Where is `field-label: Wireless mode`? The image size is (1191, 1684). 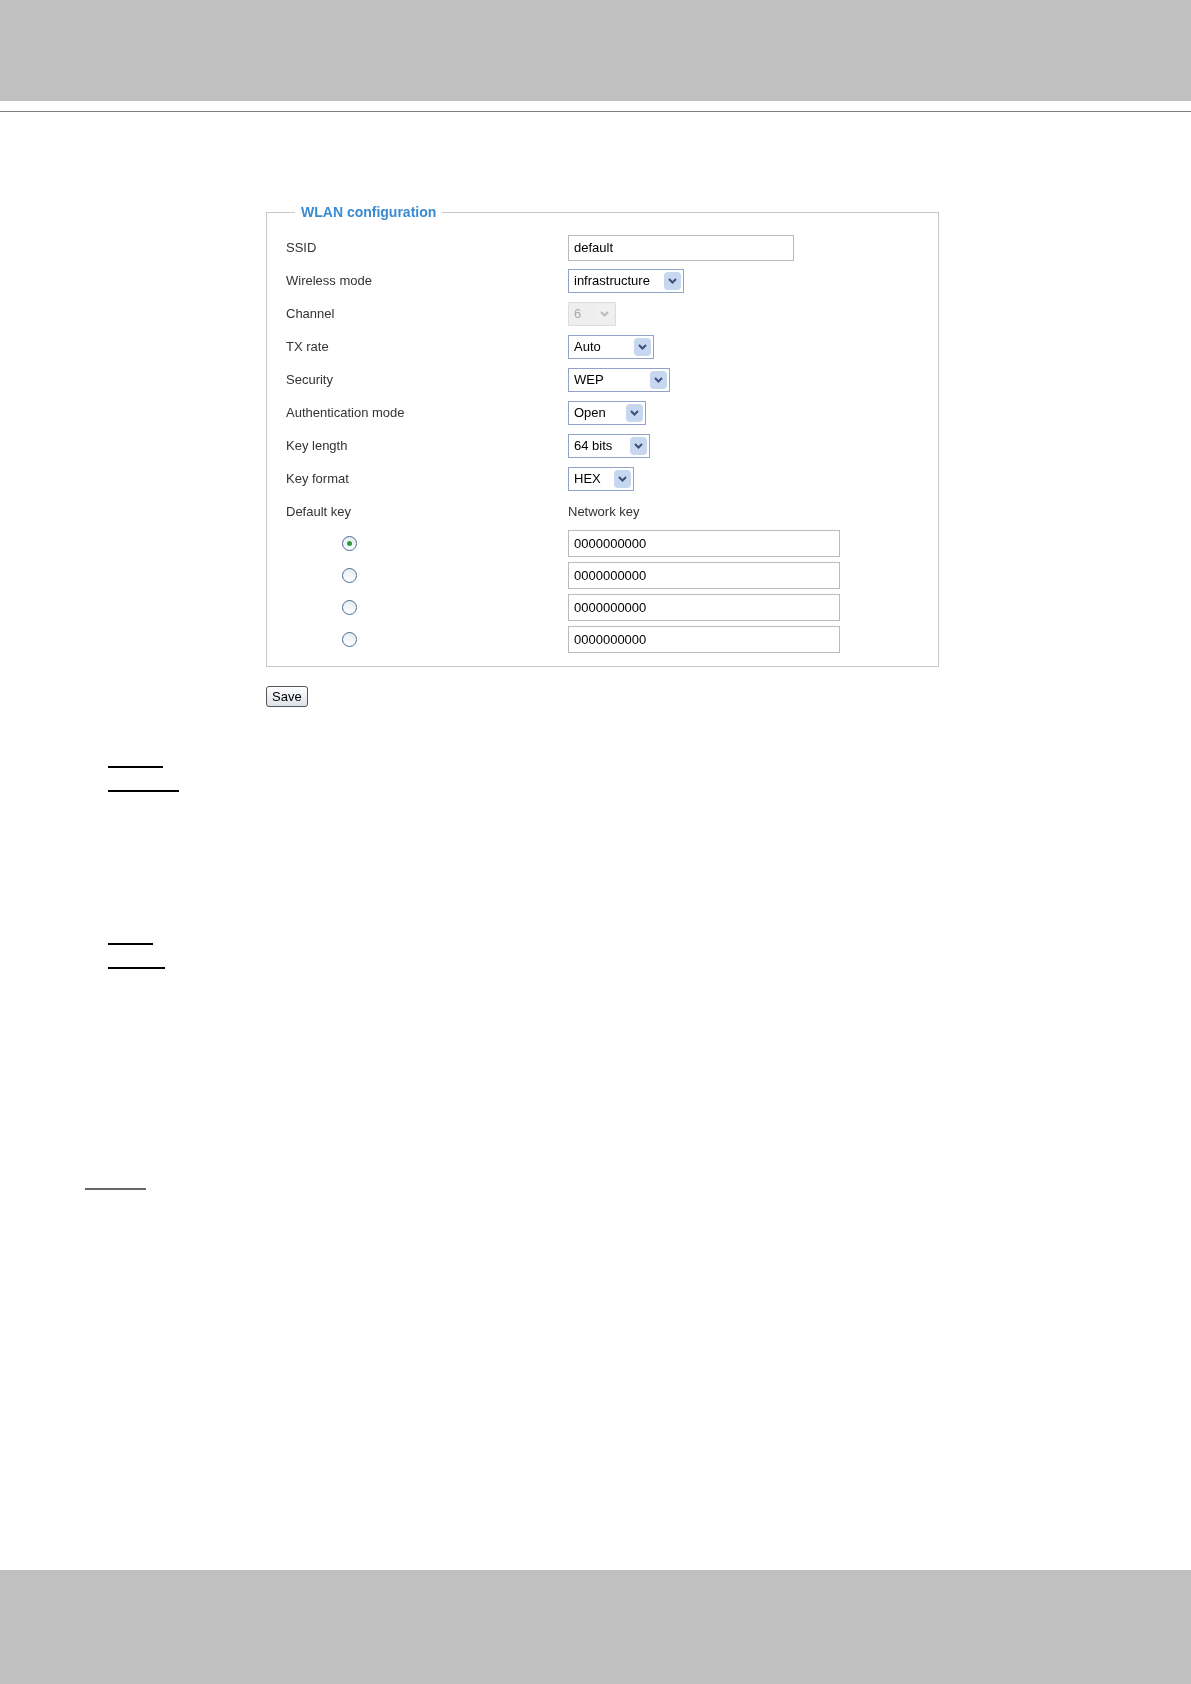
field-label: Wireless mode is located at coordinates (329, 280).